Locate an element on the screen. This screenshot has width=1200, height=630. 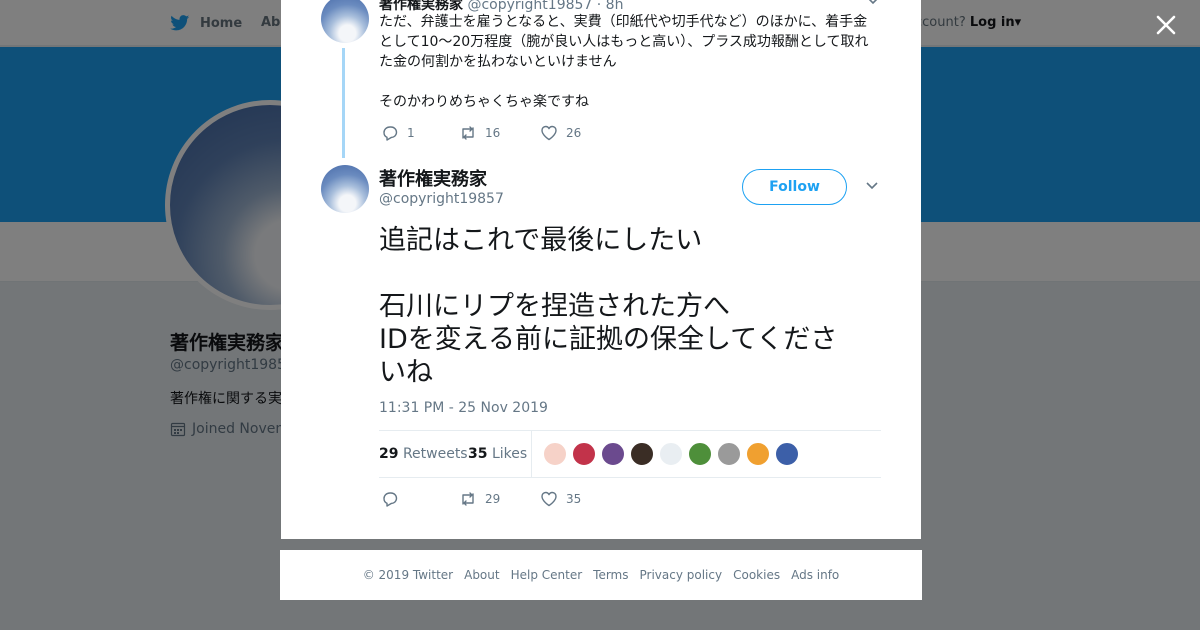
footer-link-about: About is located at coordinates (481, 575).